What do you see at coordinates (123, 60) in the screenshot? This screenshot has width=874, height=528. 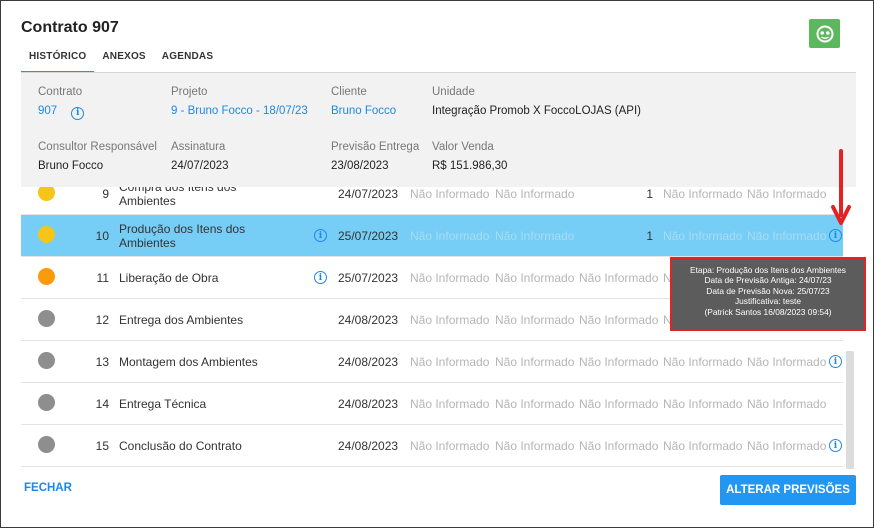 I see `tab-anexos: ANEXOS` at bounding box center [123, 60].